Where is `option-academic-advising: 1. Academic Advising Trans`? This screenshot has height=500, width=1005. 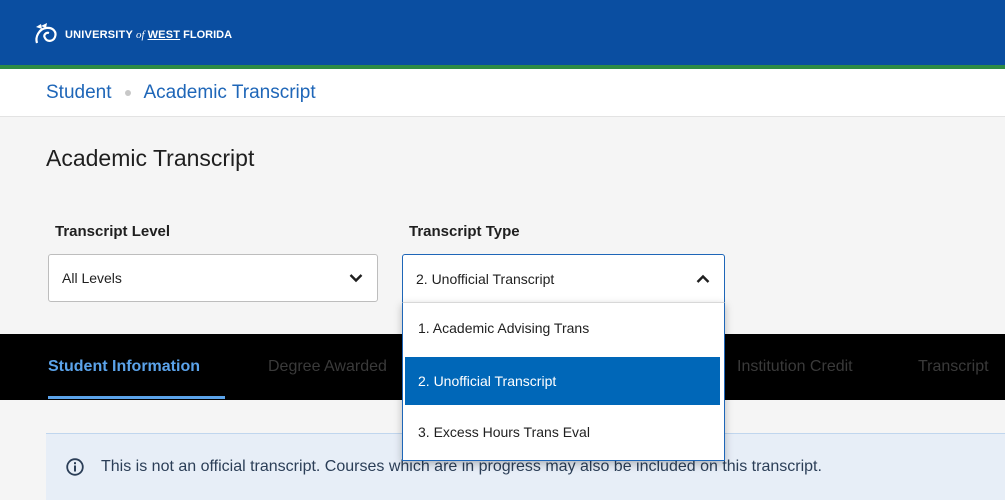 option-academic-advising: 1. Academic Advising Trans is located at coordinates (562, 328).